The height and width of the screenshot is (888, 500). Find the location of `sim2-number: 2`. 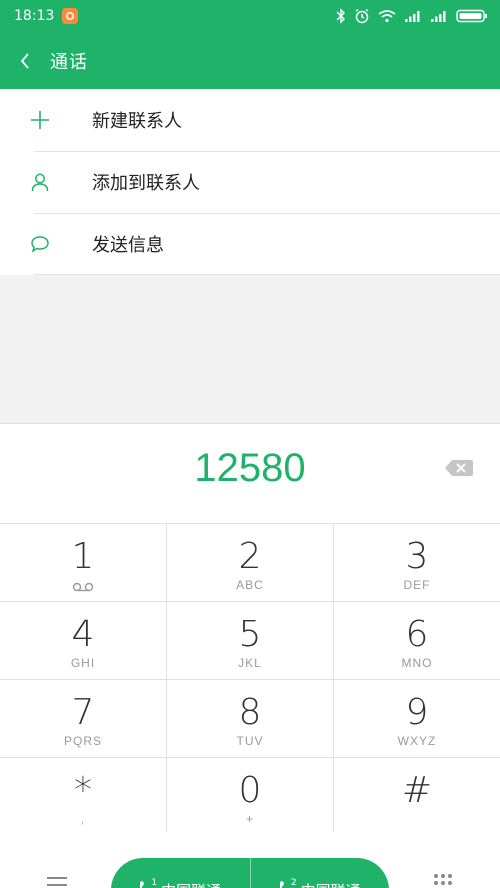

sim2-number: 2 is located at coordinates (293, 883).